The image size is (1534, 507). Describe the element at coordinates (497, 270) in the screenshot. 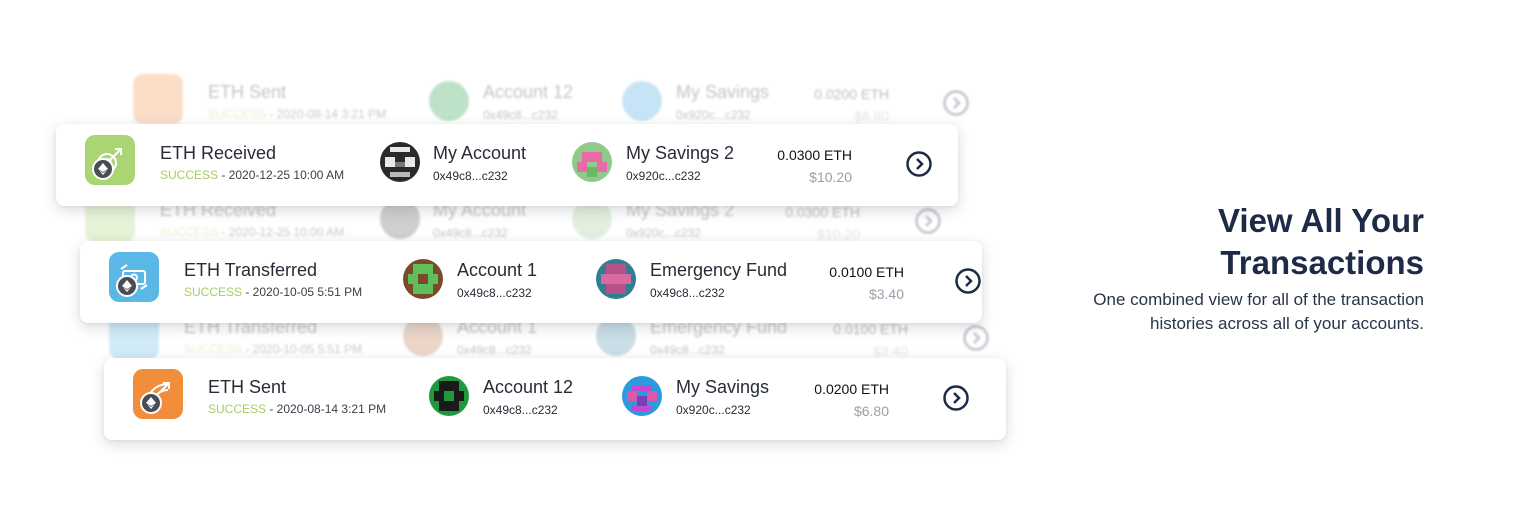

I see `from-account-name: Account 1` at that location.